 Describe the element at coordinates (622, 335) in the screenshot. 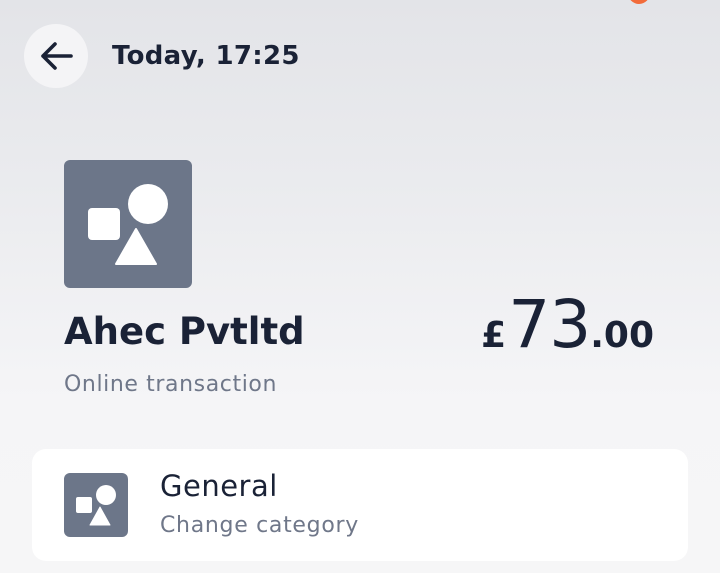

I see `amount-minor: .00` at that location.